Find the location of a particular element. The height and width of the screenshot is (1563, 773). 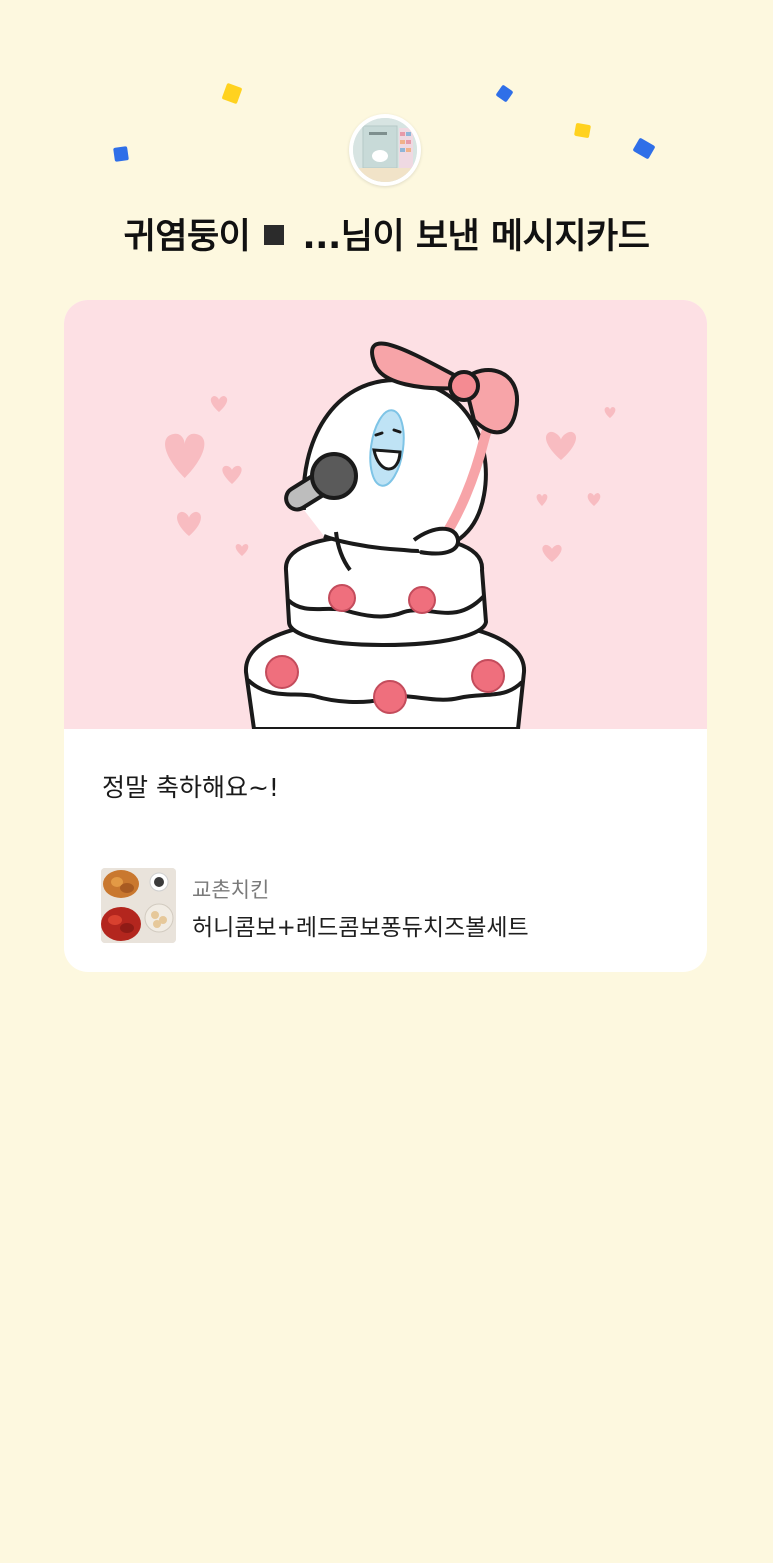

card-message: 정말 축하해요~! is located at coordinates (190, 787).